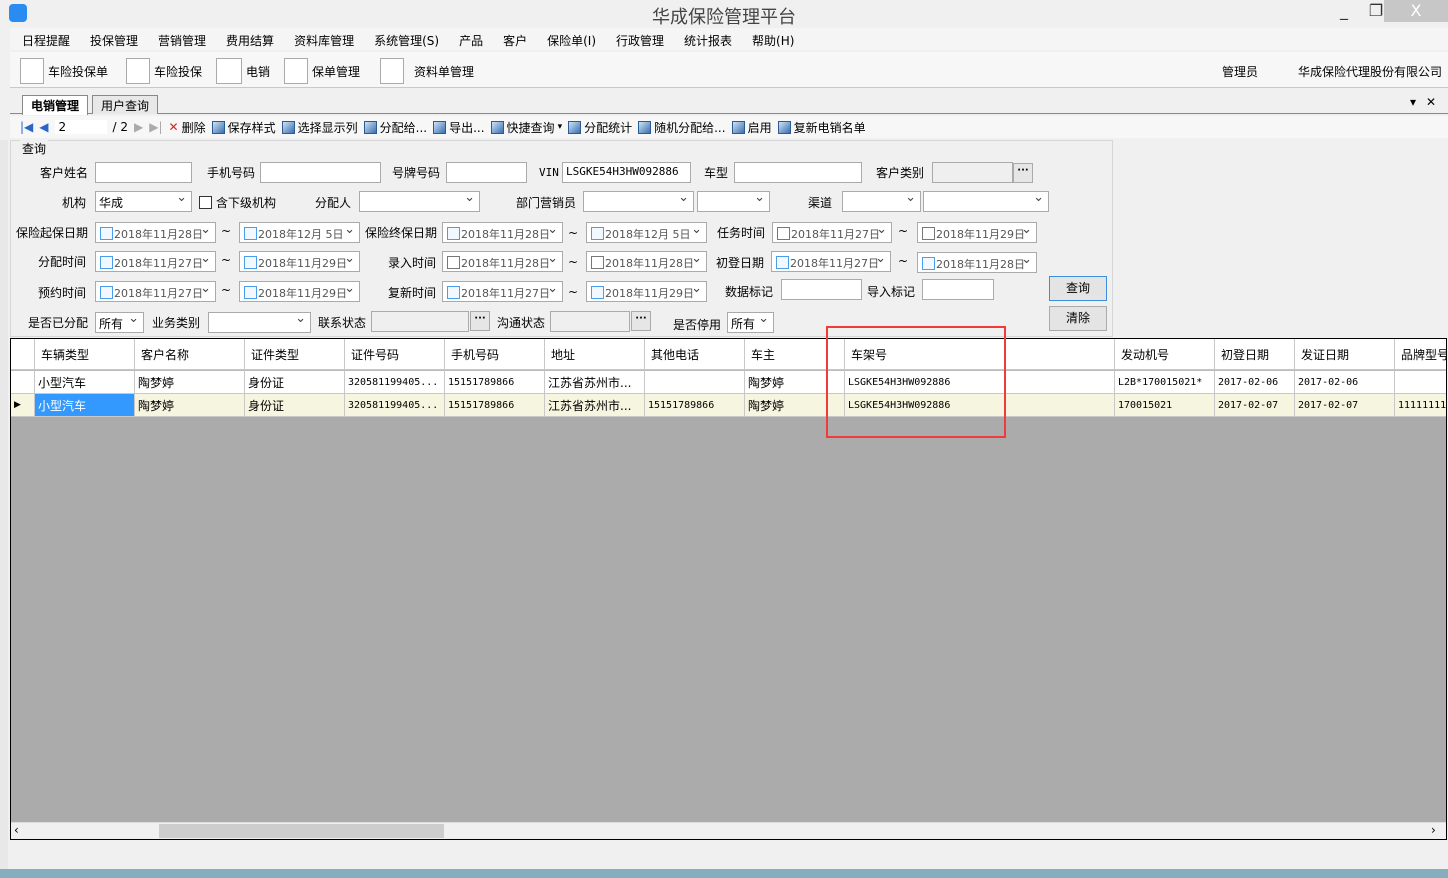 The image size is (1448, 878). I want to click on include-sub-org-checkbox, so click(205, 202).